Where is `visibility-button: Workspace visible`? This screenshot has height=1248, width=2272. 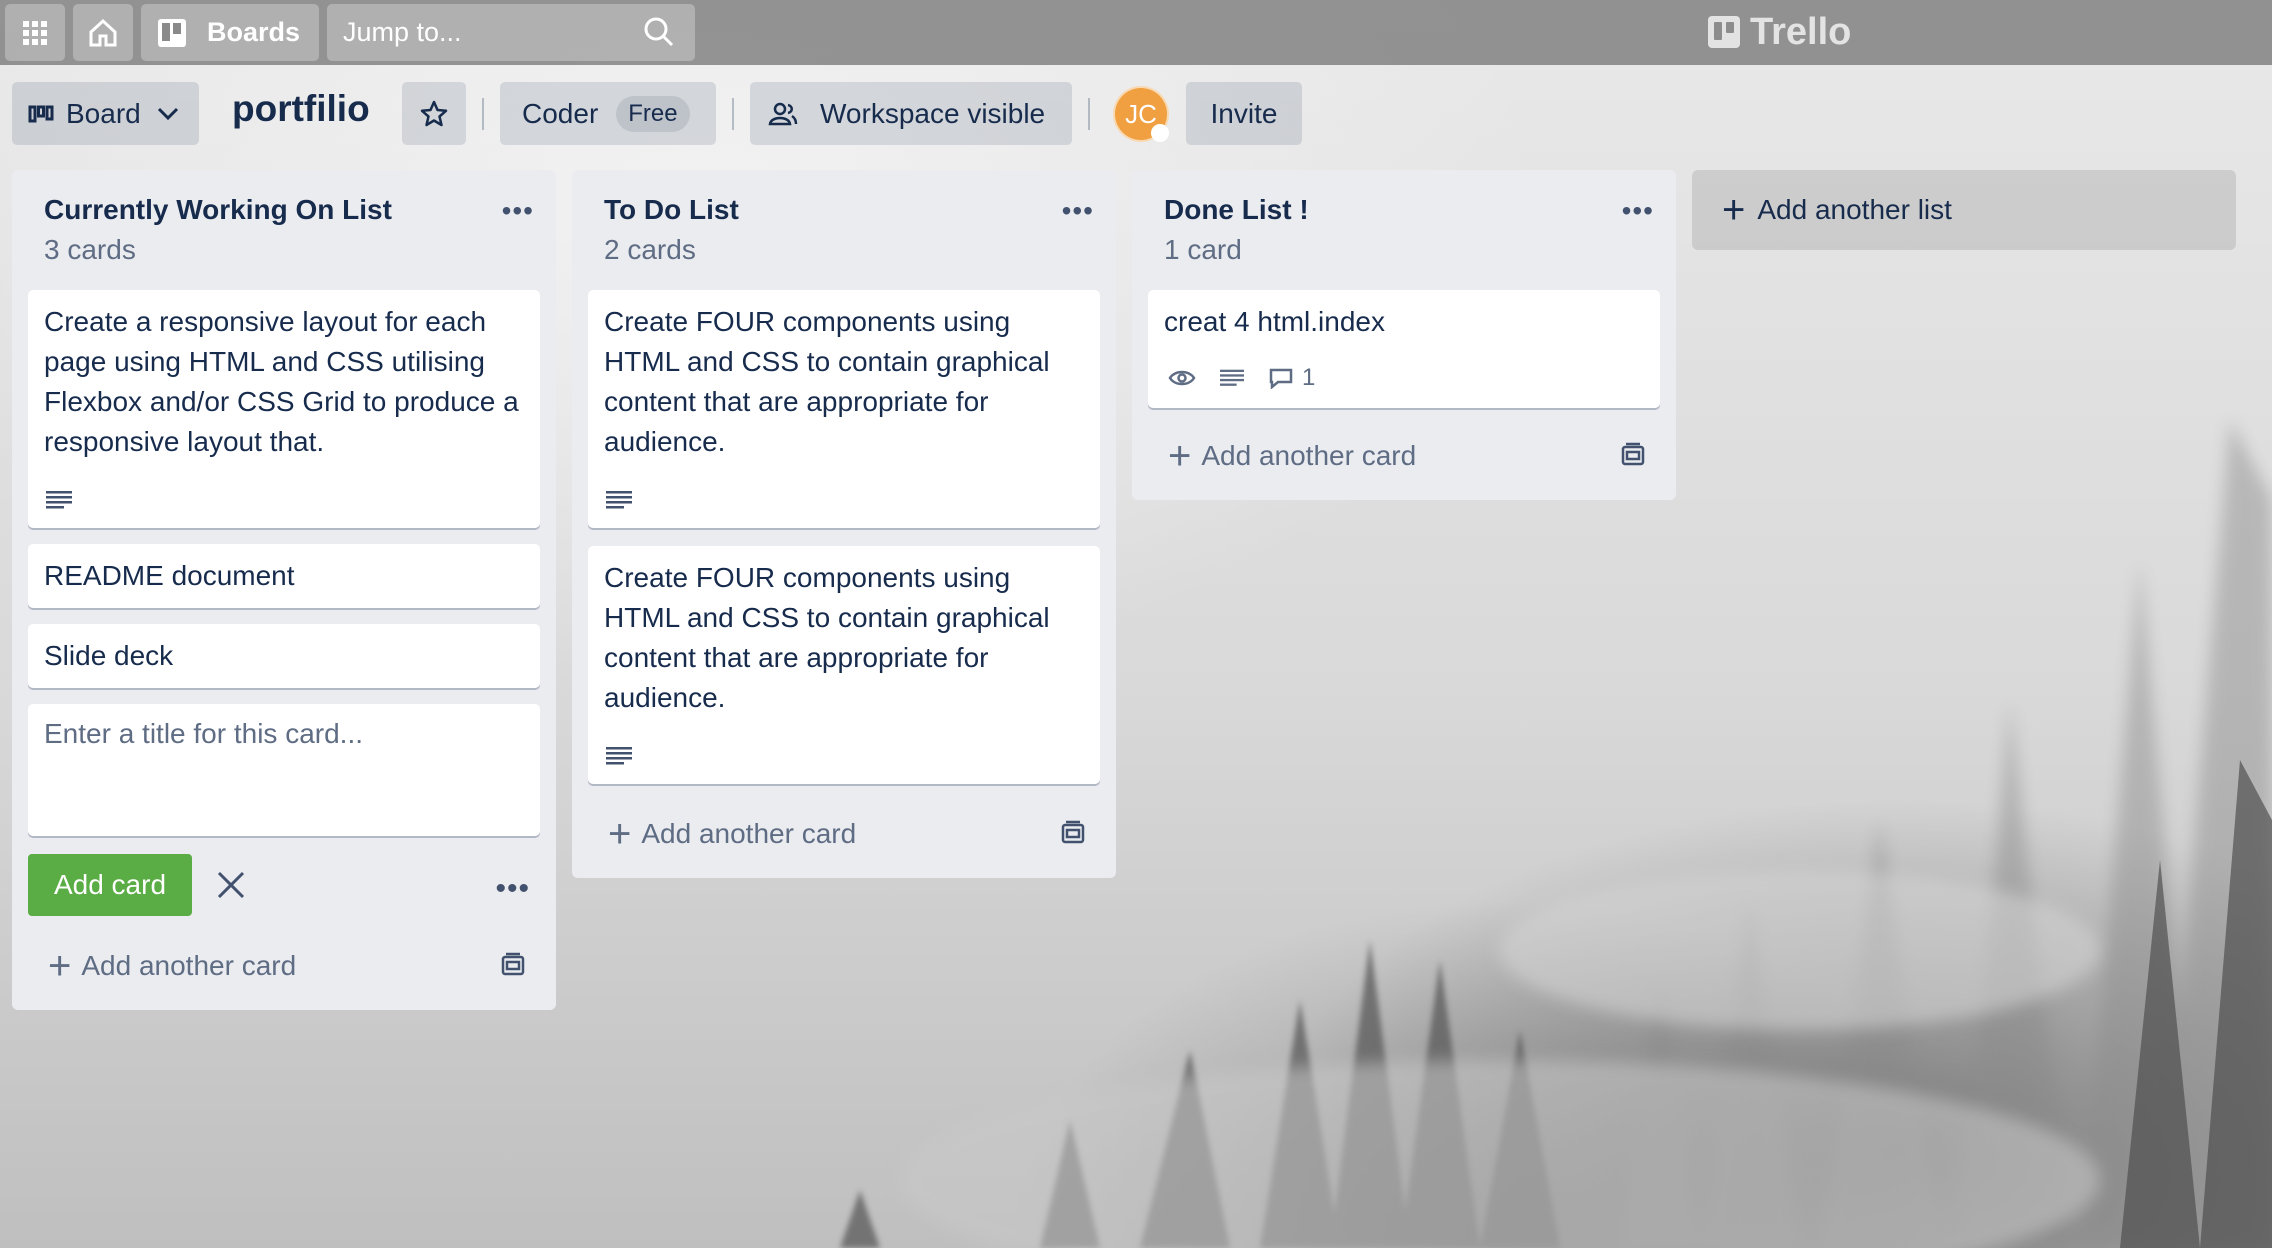 visibility-button: Workspace visible is located at coordinates (911, 113).